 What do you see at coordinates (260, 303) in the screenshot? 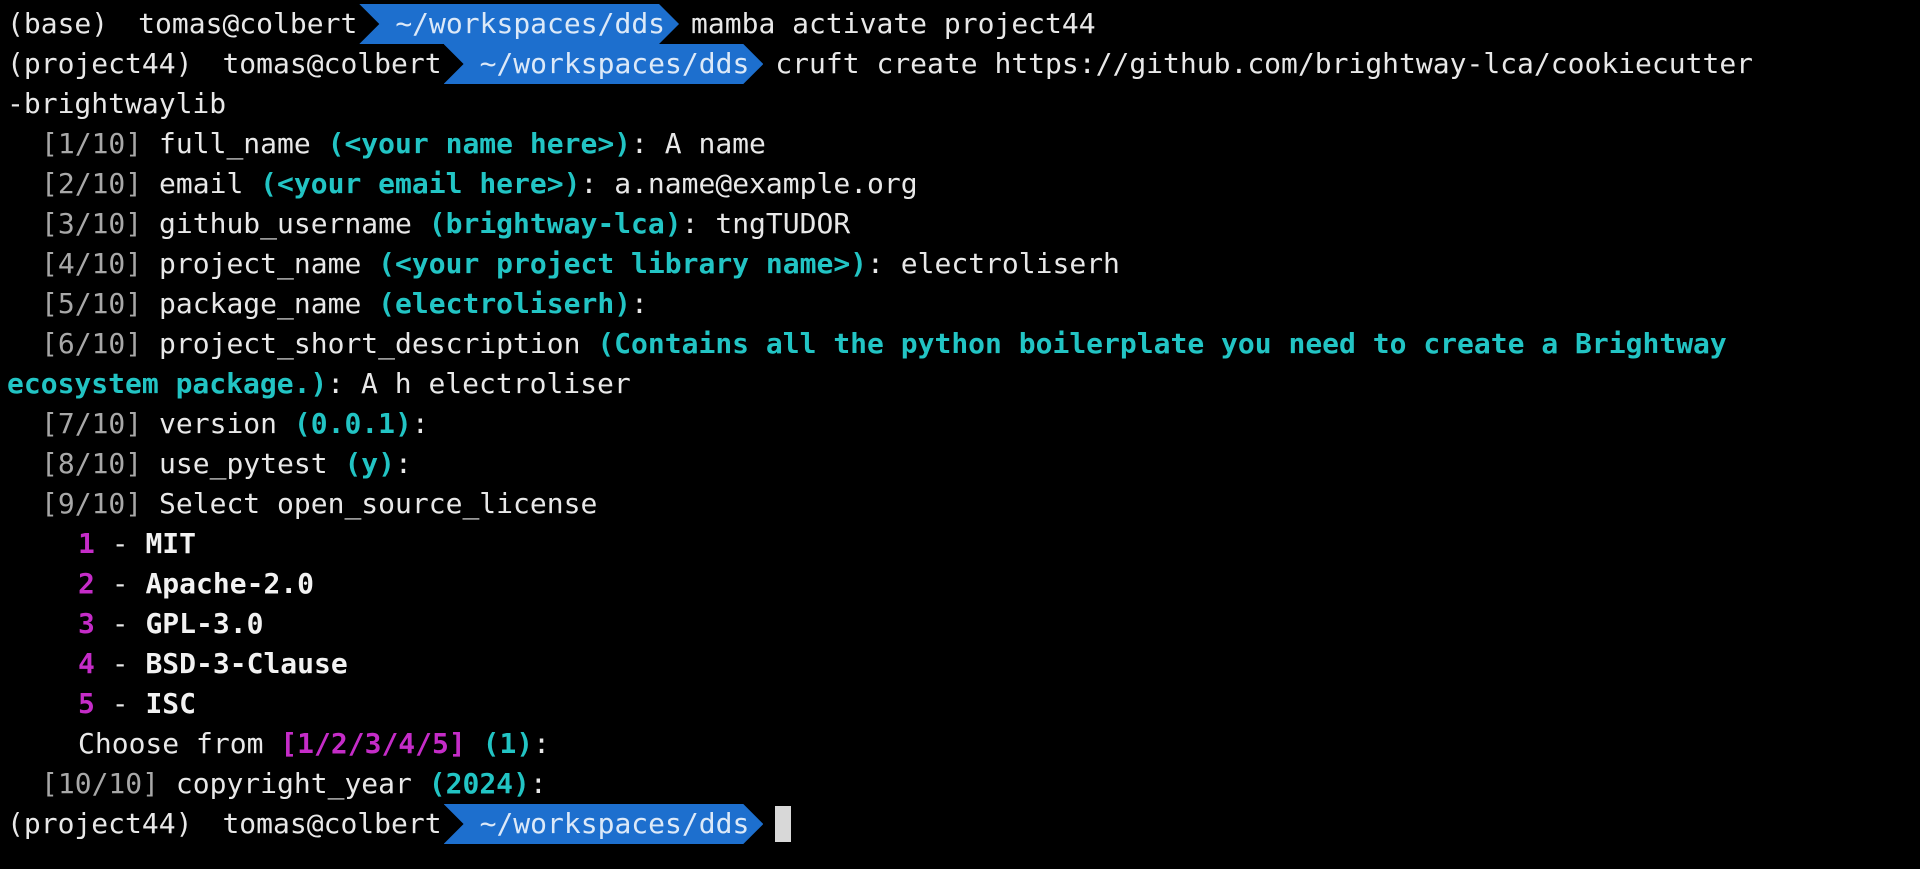
I see `question-name: package_name` at bounding box center [260, 303].